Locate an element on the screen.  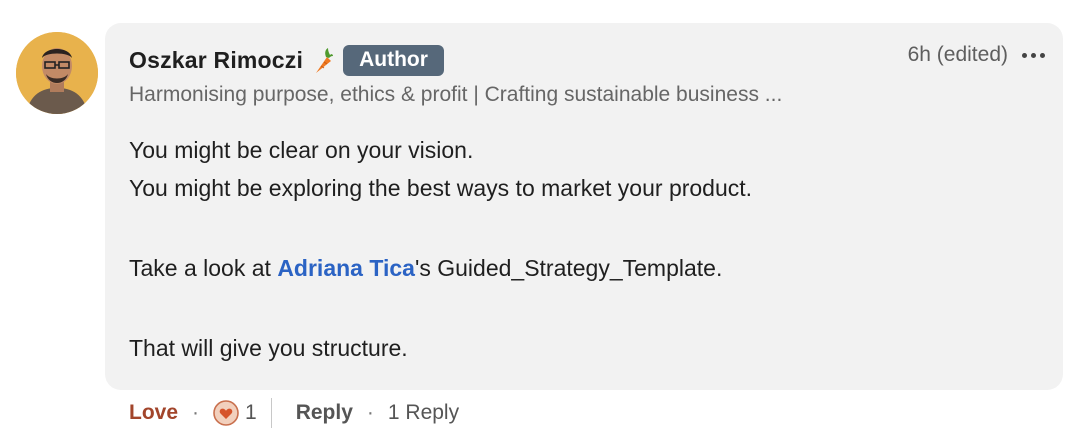
carrot-icon is located at coordinates (322, 60).